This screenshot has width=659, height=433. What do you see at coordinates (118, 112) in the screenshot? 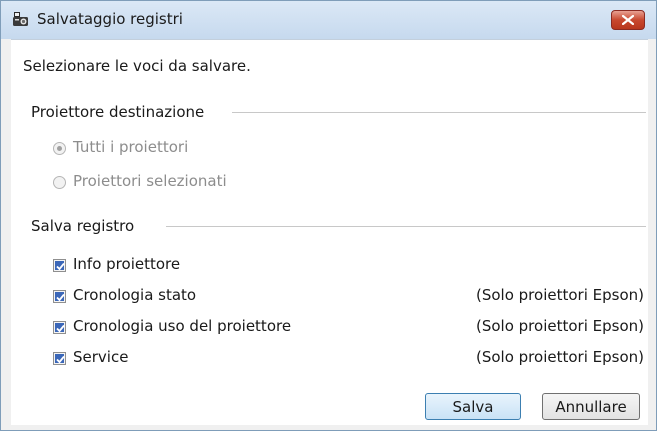
I see `destination-group-label: Proiettore destinazione` at bounding box center [118, 112].